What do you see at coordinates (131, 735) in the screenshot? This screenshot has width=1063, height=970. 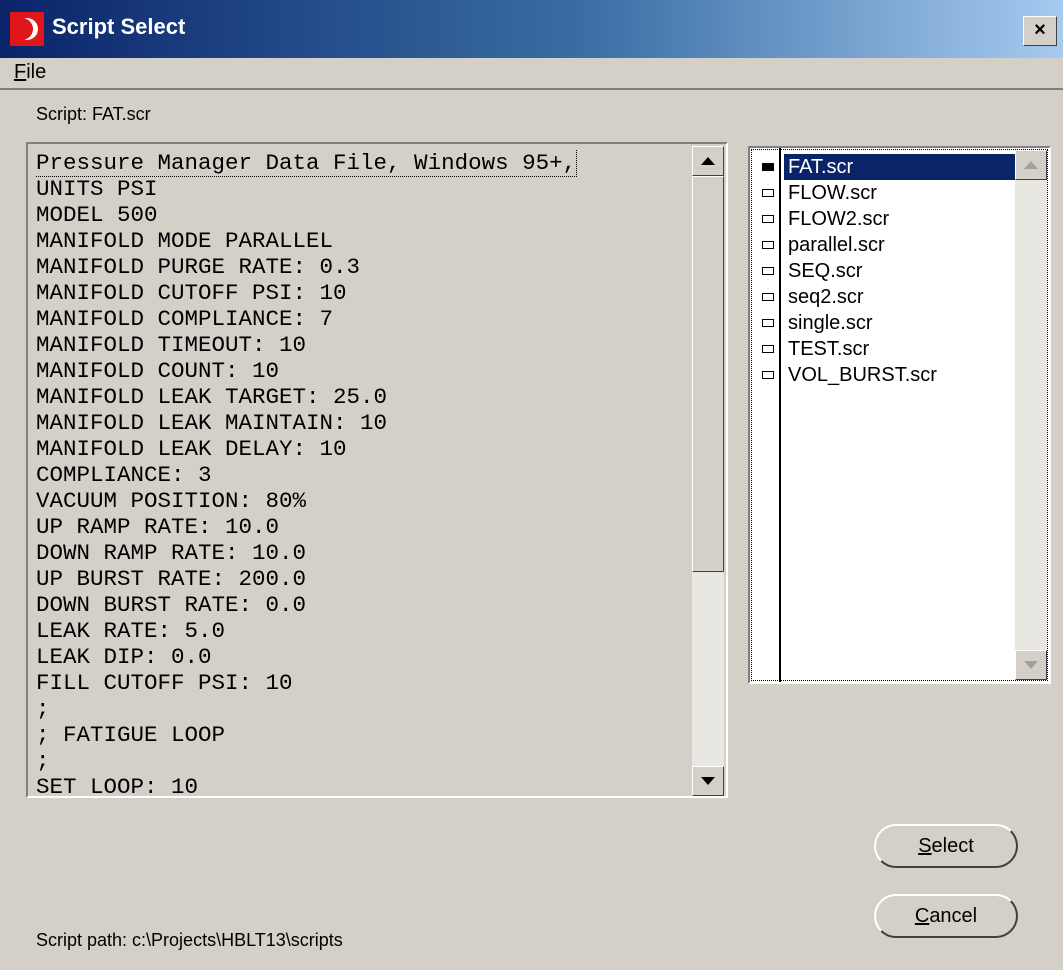 I see `script-text-line: ; FATIGUE LOOP` at bounding box center [131, 735].